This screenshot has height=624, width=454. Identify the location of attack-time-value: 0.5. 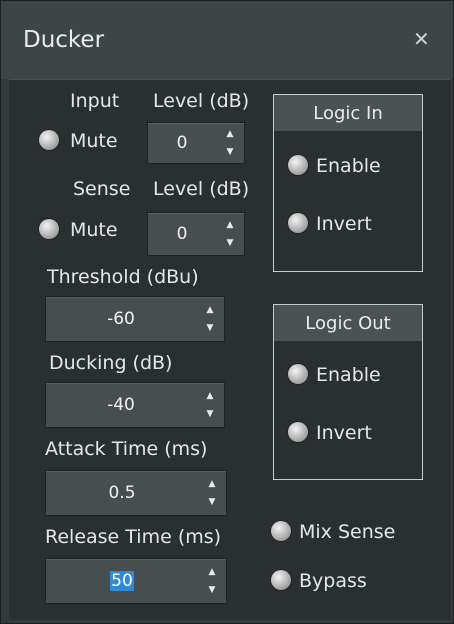
(122, 493).